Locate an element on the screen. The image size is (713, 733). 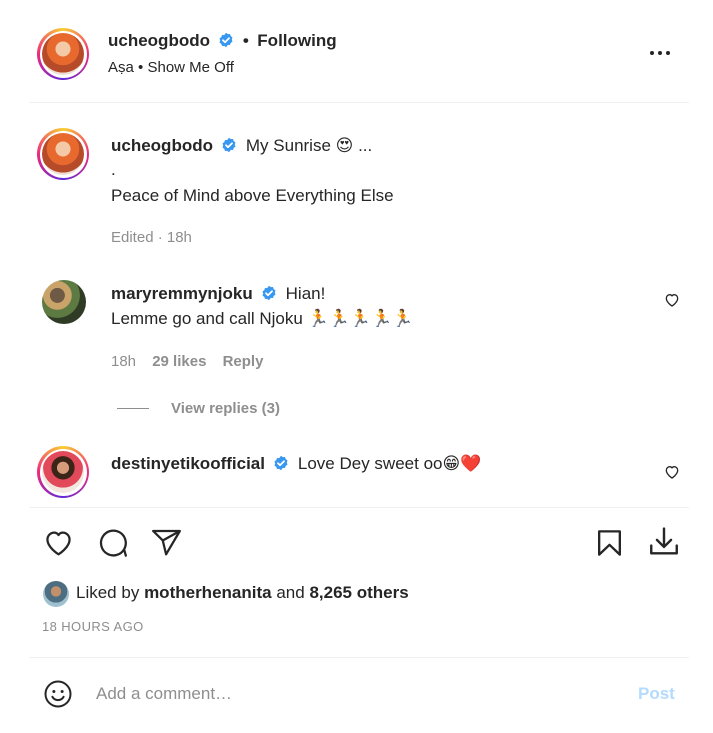
reply-button: Reply is located at coordinates (243, 361).